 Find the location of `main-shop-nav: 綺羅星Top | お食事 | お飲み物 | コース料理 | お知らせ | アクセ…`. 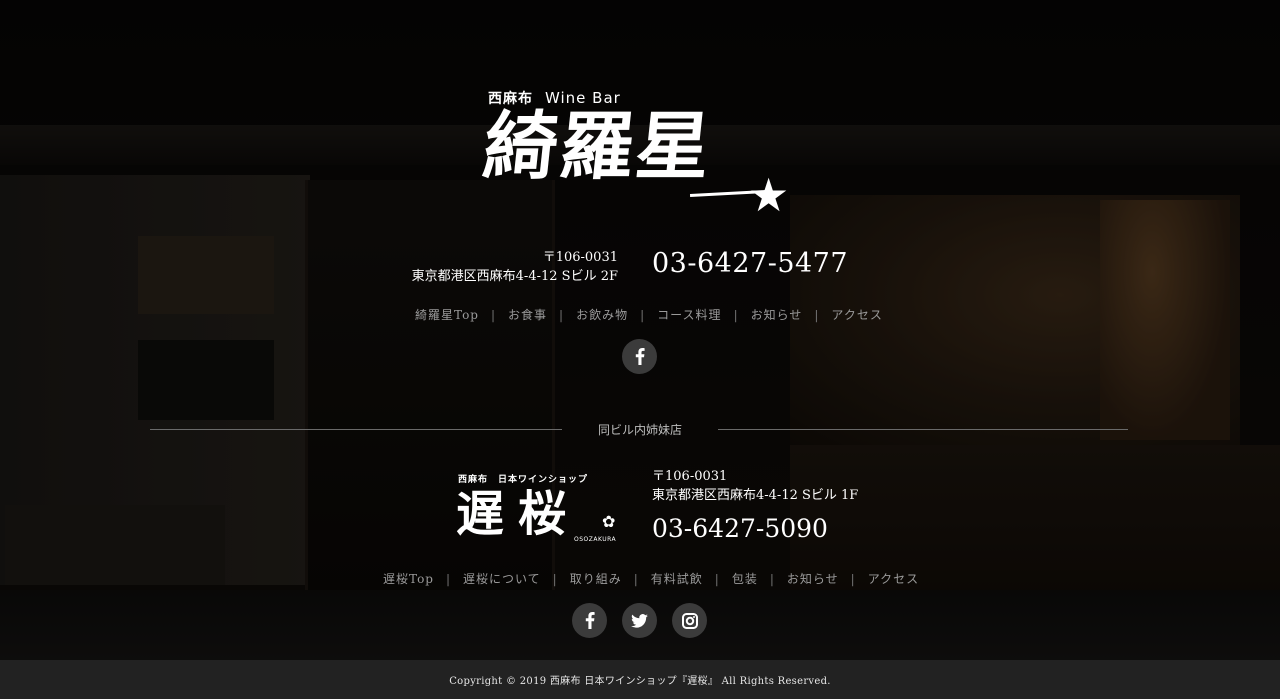

main-shop-nav: 綺羅星Top | お食事 | お飲み物 | コース料理 | お知らせ | アクセ… is located at coordinates (649, 314).